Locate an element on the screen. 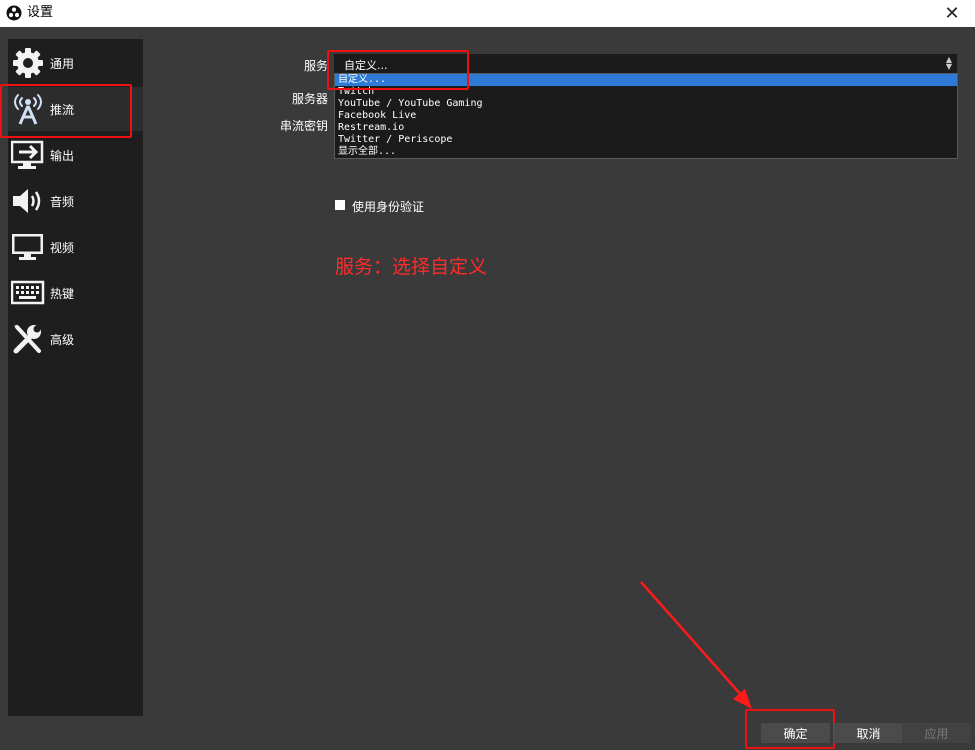 This screenshot has width=975, height=750. sidebar-item-video: 视频 is located at coordinates (75, 247).